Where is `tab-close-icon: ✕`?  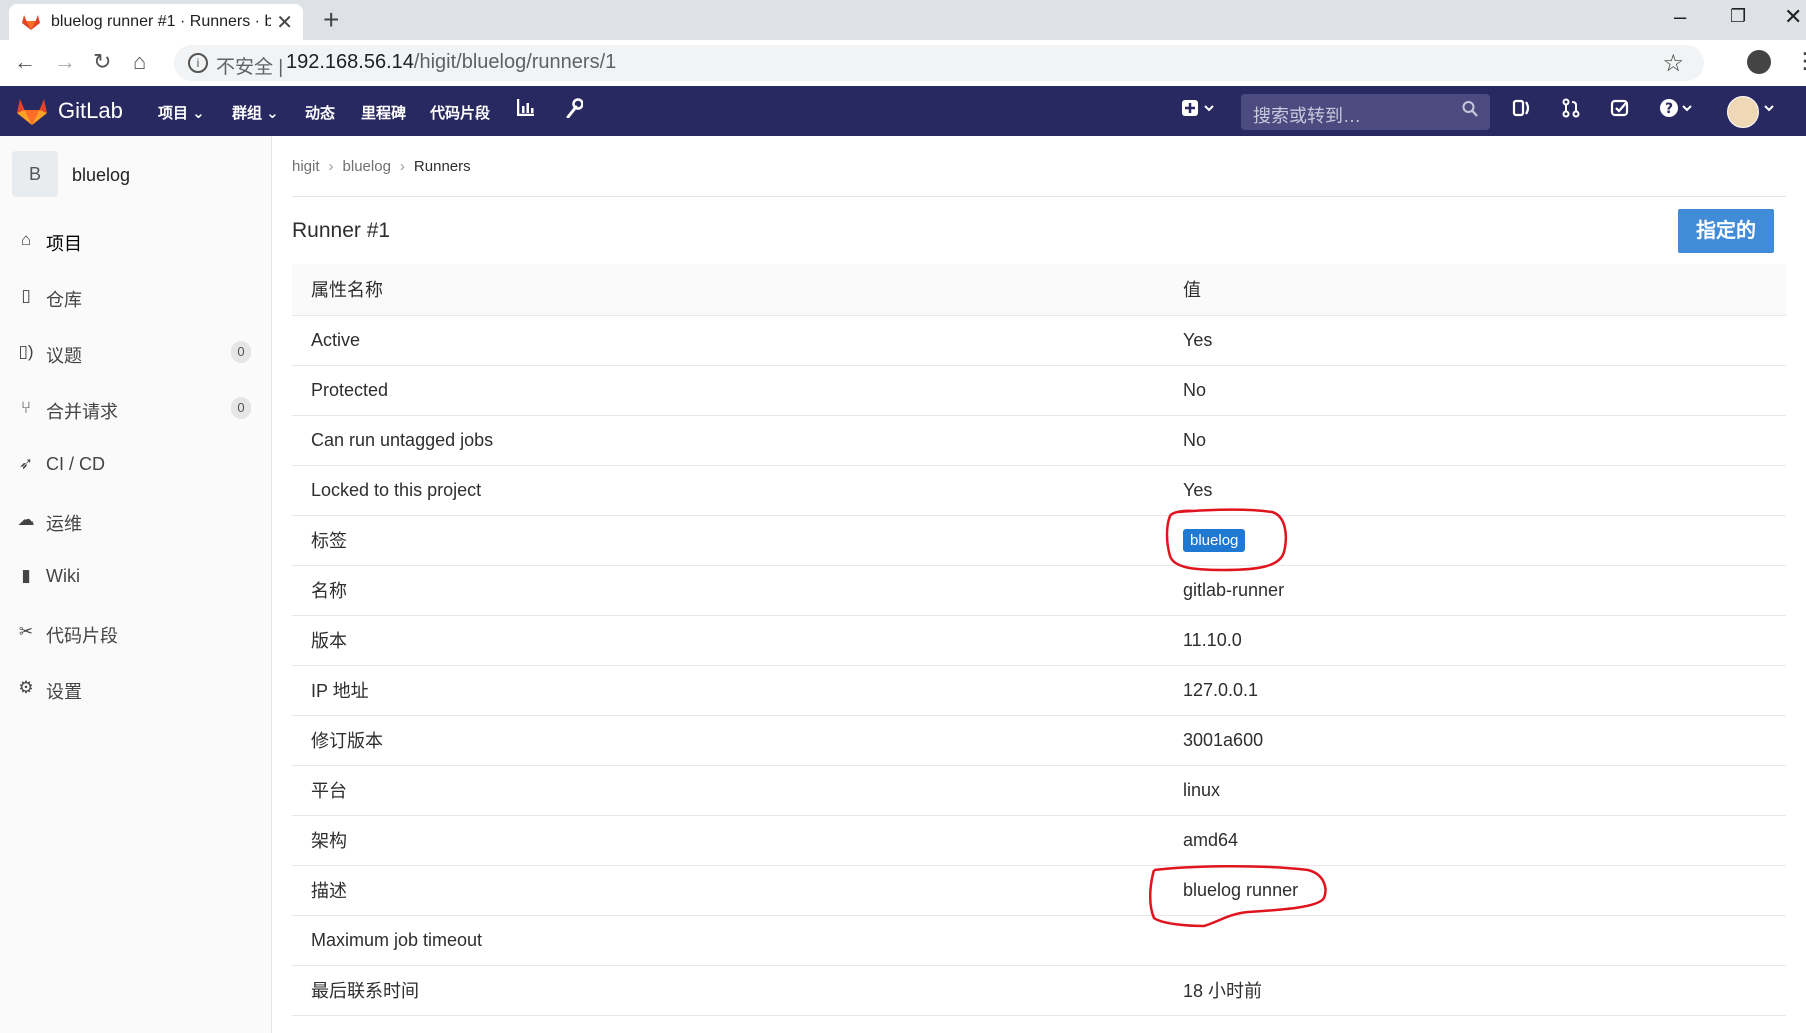
tab-close-icon: ✕ is located at coordinates (284, 22).